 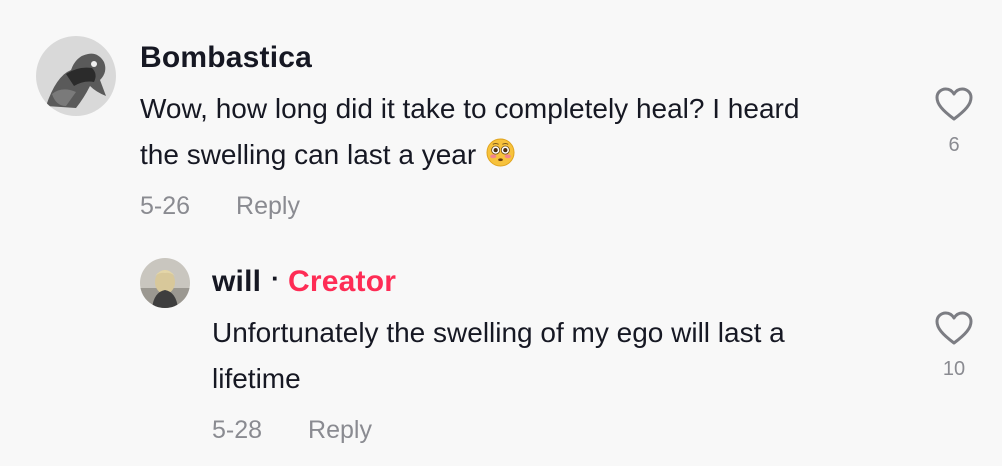 I want to click on like-button: 6, so click(x=954, y=121).